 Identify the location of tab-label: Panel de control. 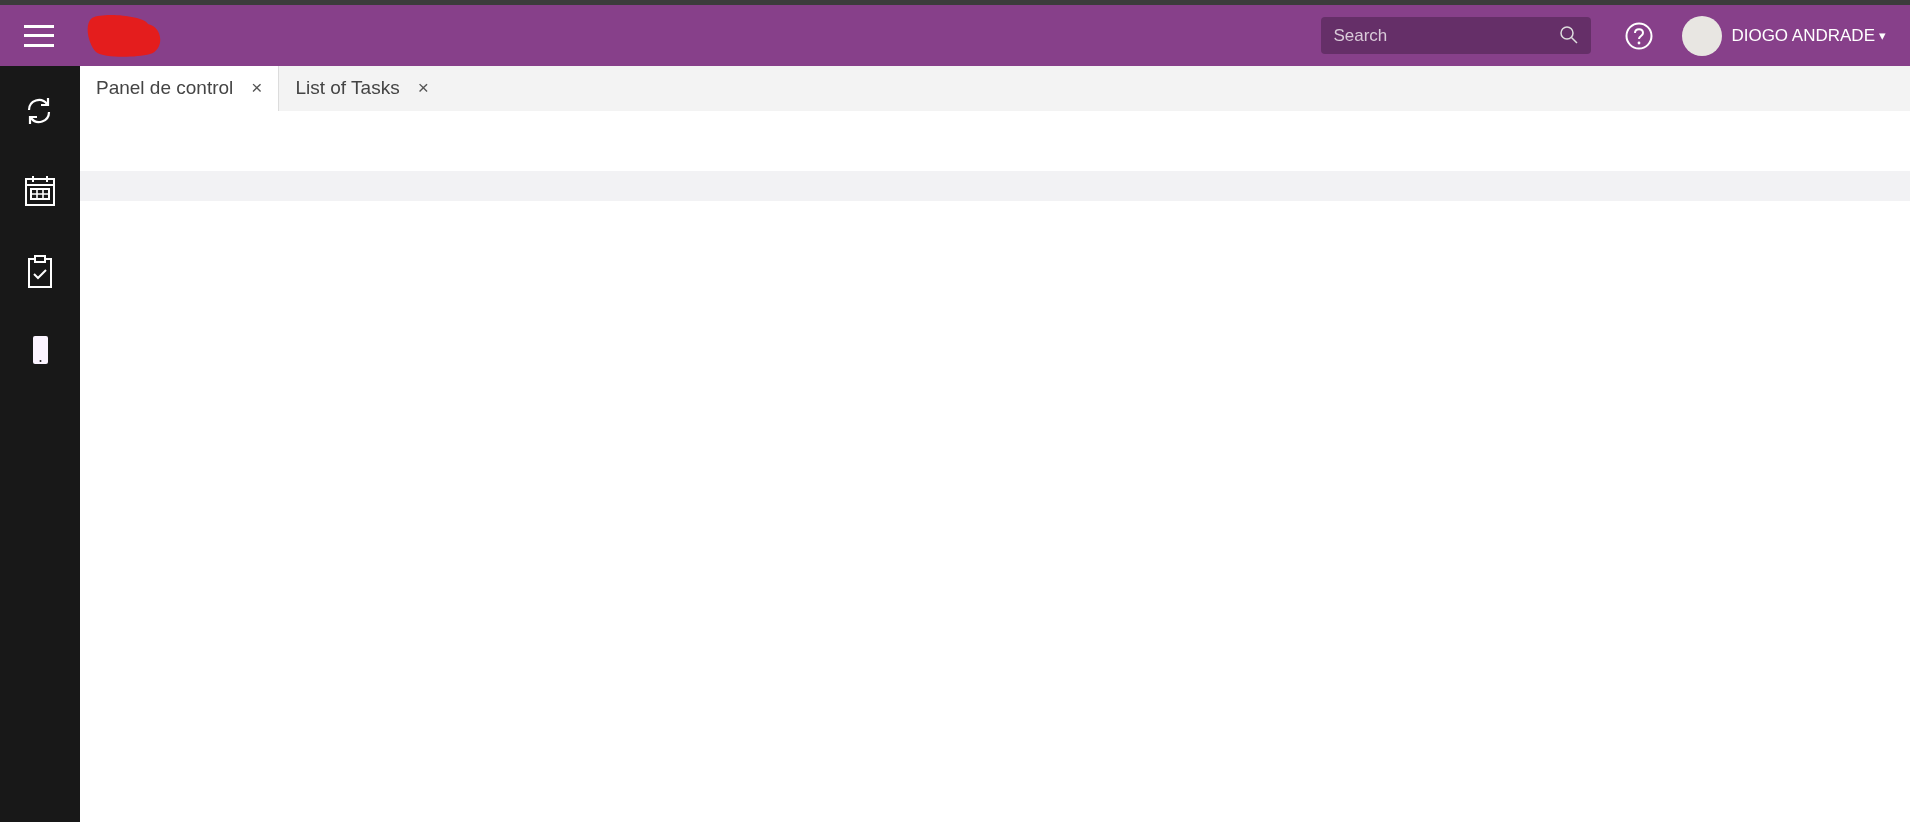
(165, 88).